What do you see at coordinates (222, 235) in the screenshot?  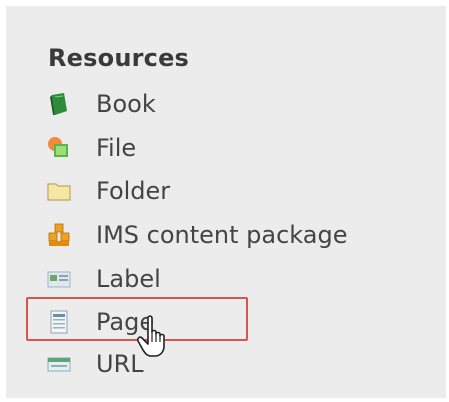 I see `resource-item-label: IMS content package` at bounding box center [222, 235].